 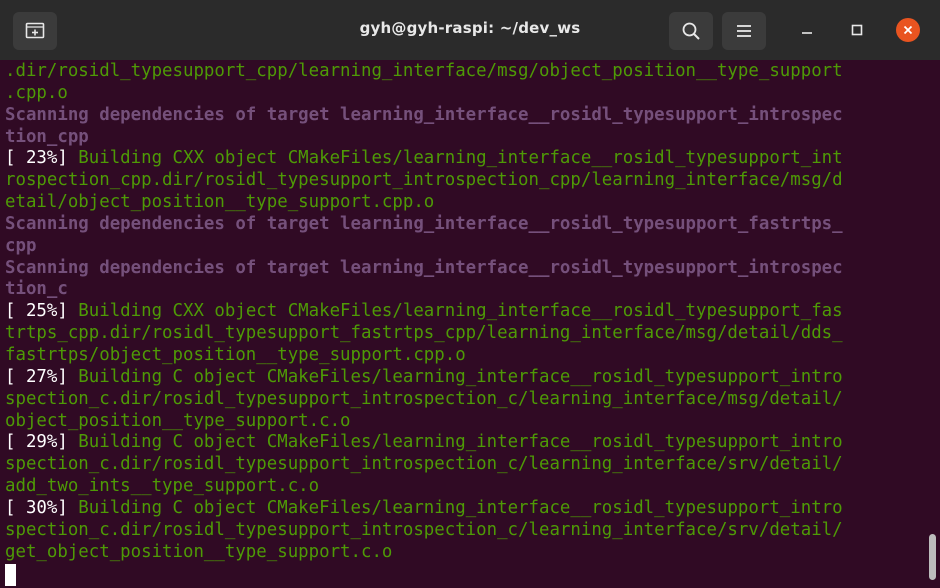 I want to click on minimize-button, so click(x=807, y=30).